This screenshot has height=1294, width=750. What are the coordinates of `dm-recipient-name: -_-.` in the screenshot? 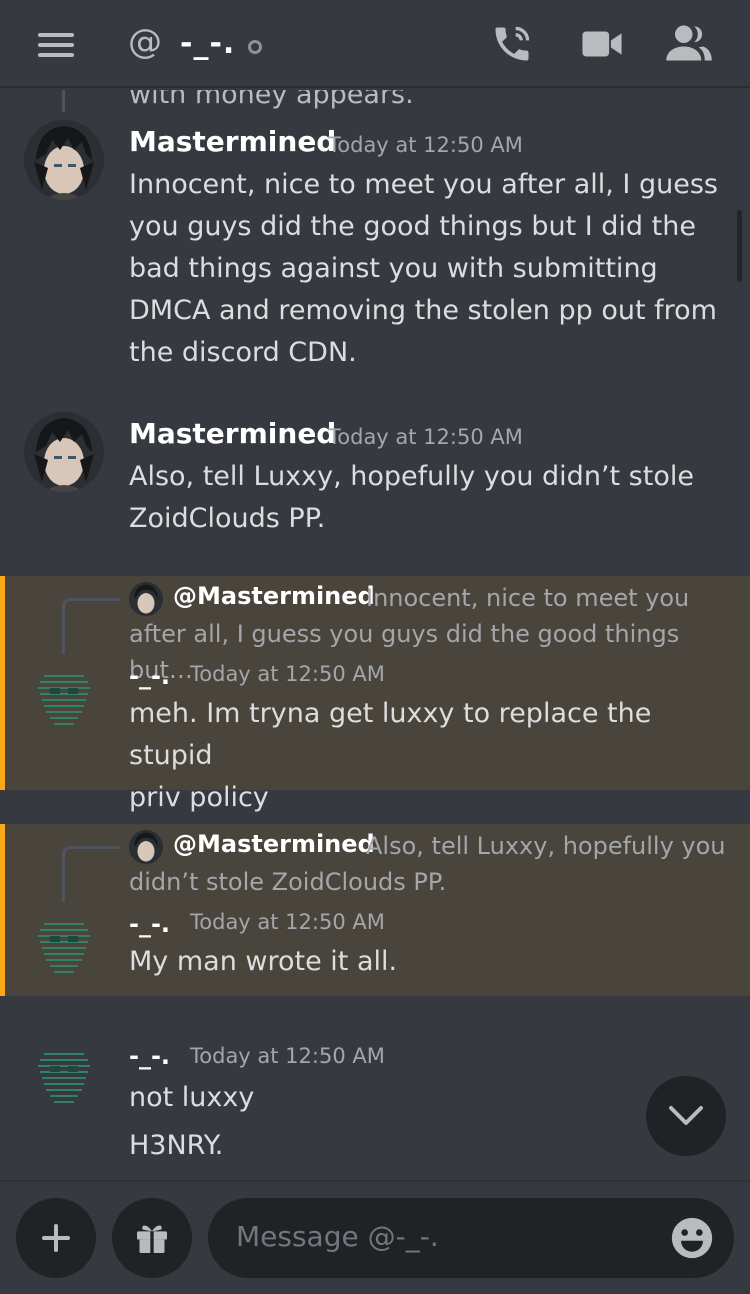 It's located at (207, 43).